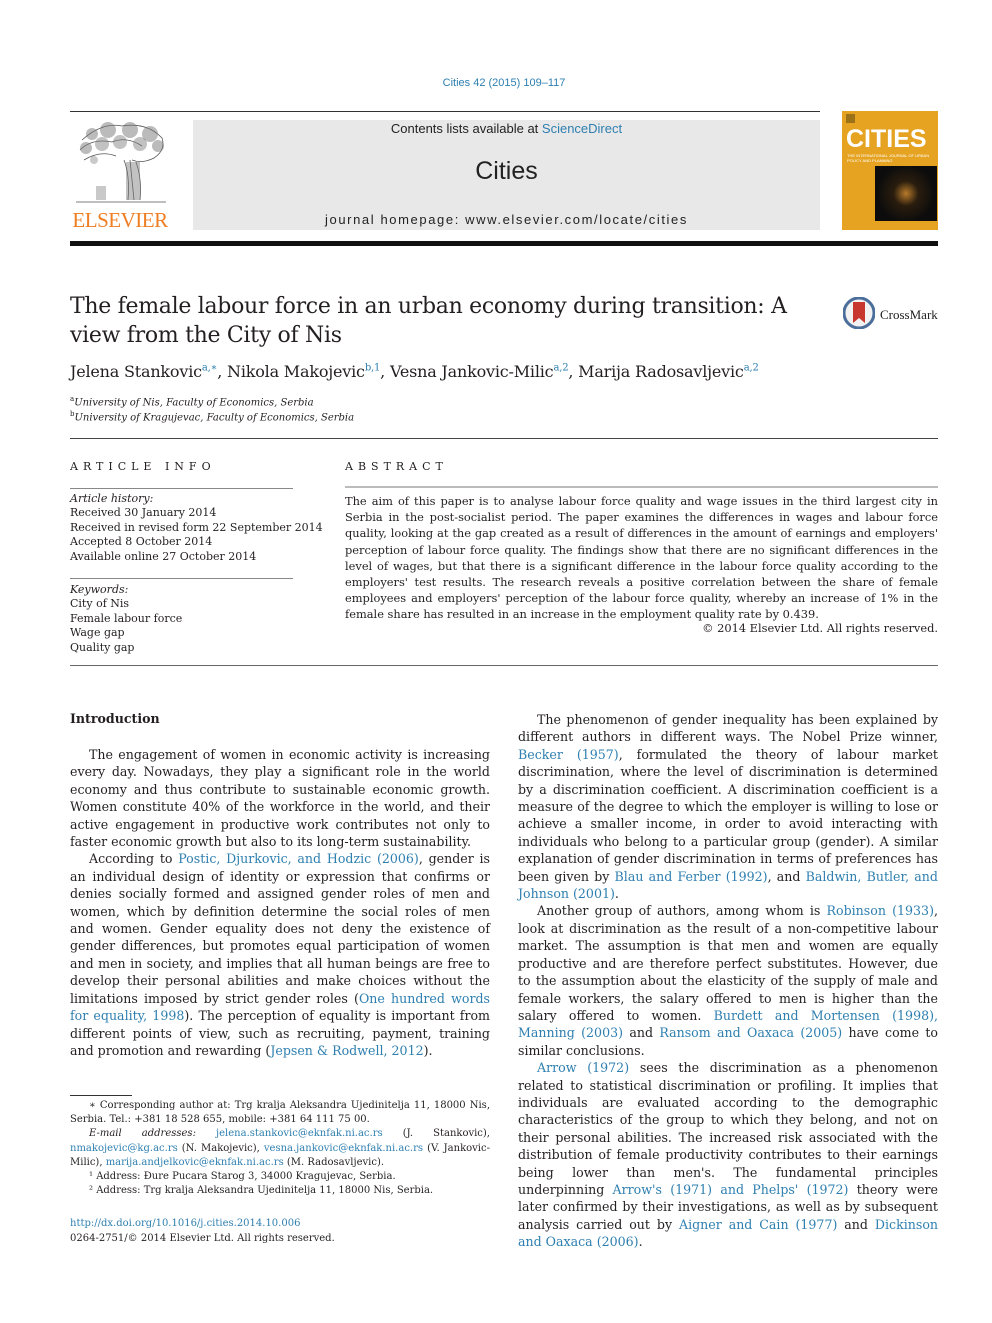 Image resolution: width=992 pixels, height=1323 pixels. I want to click on email-label: E-mail addresses:, so click(153, 1134).